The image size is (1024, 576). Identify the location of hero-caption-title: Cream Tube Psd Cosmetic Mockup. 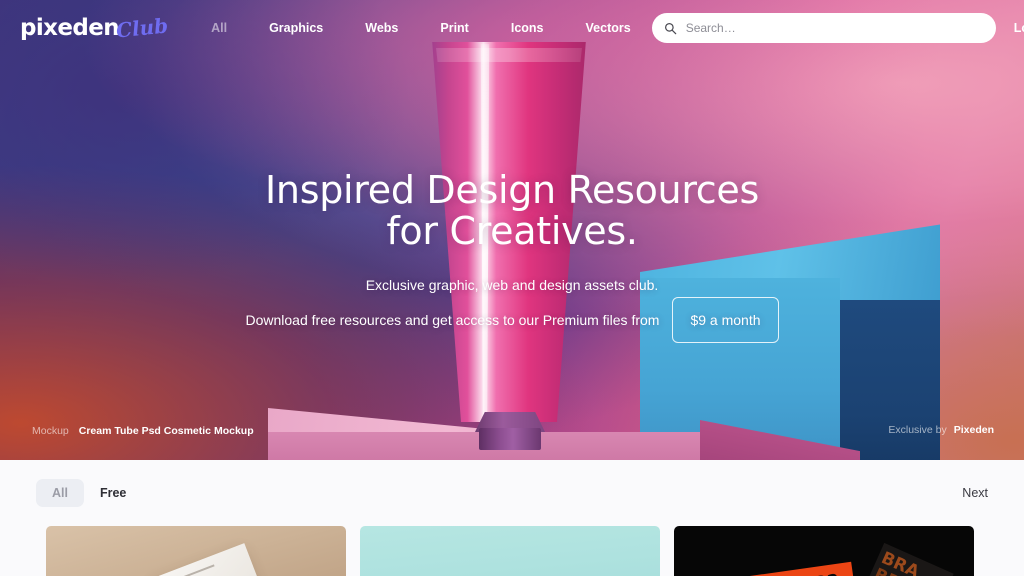
(166, 431).